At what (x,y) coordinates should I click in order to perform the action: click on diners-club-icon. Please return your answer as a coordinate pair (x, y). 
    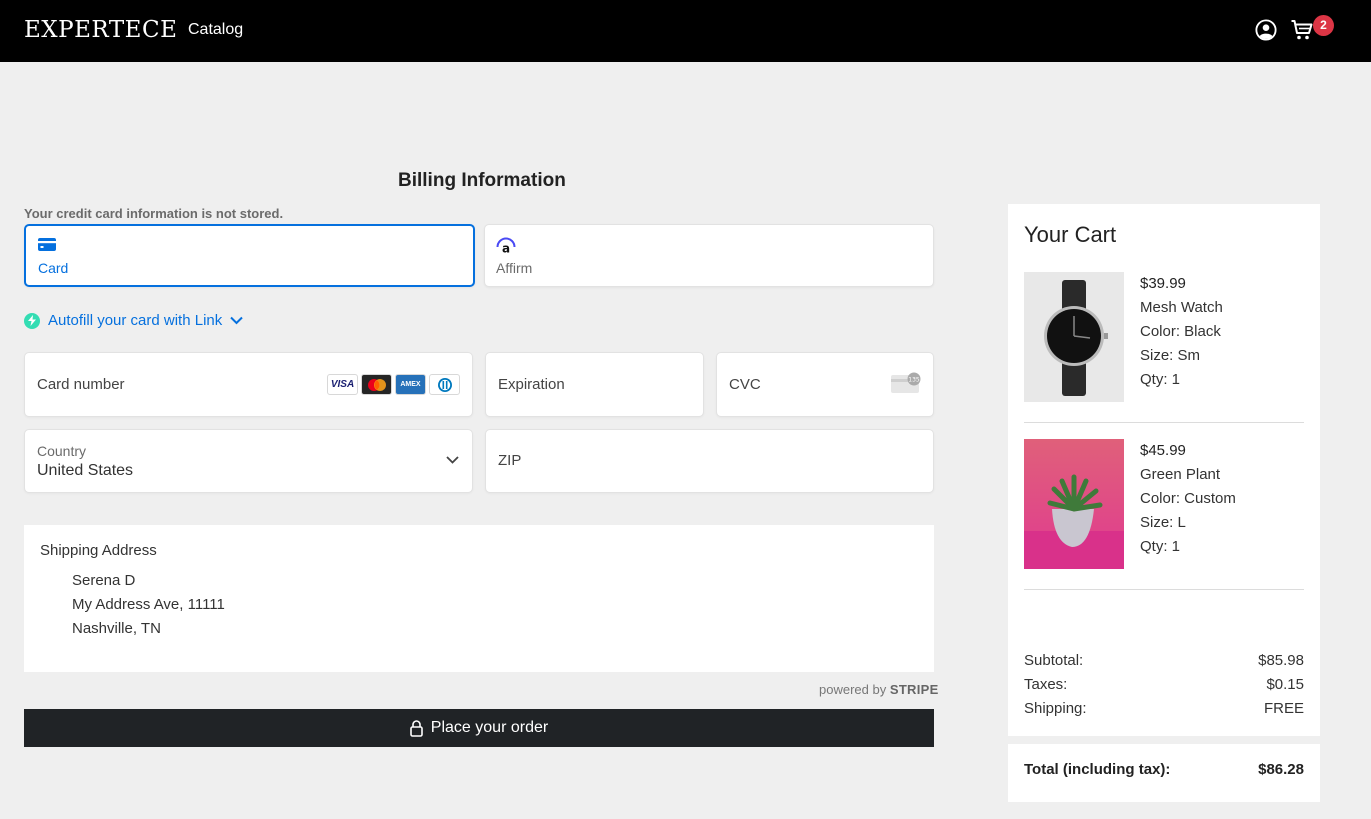
    Looking at the image, I should click on (444, 384).